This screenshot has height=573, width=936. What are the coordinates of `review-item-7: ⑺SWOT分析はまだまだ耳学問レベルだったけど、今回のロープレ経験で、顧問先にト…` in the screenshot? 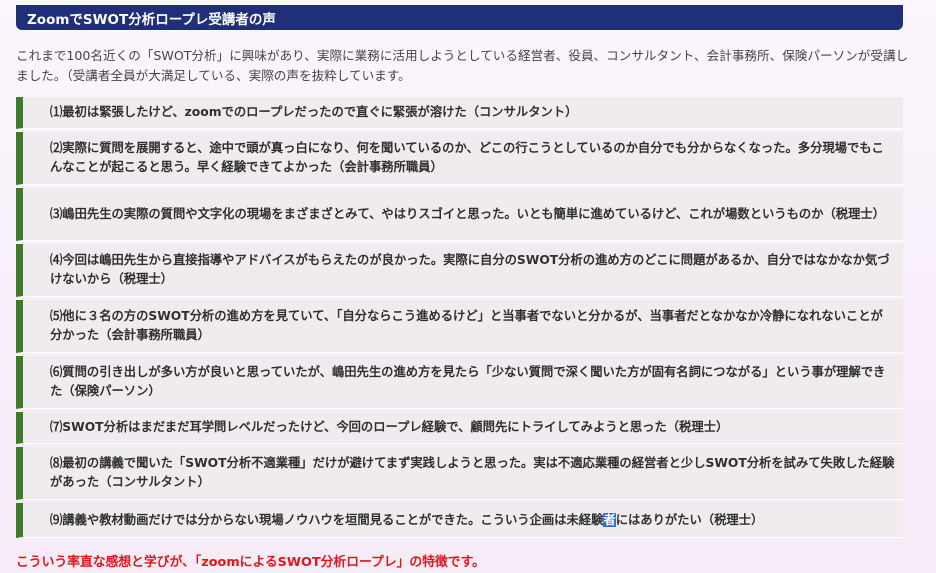 It's located at (459, 428).